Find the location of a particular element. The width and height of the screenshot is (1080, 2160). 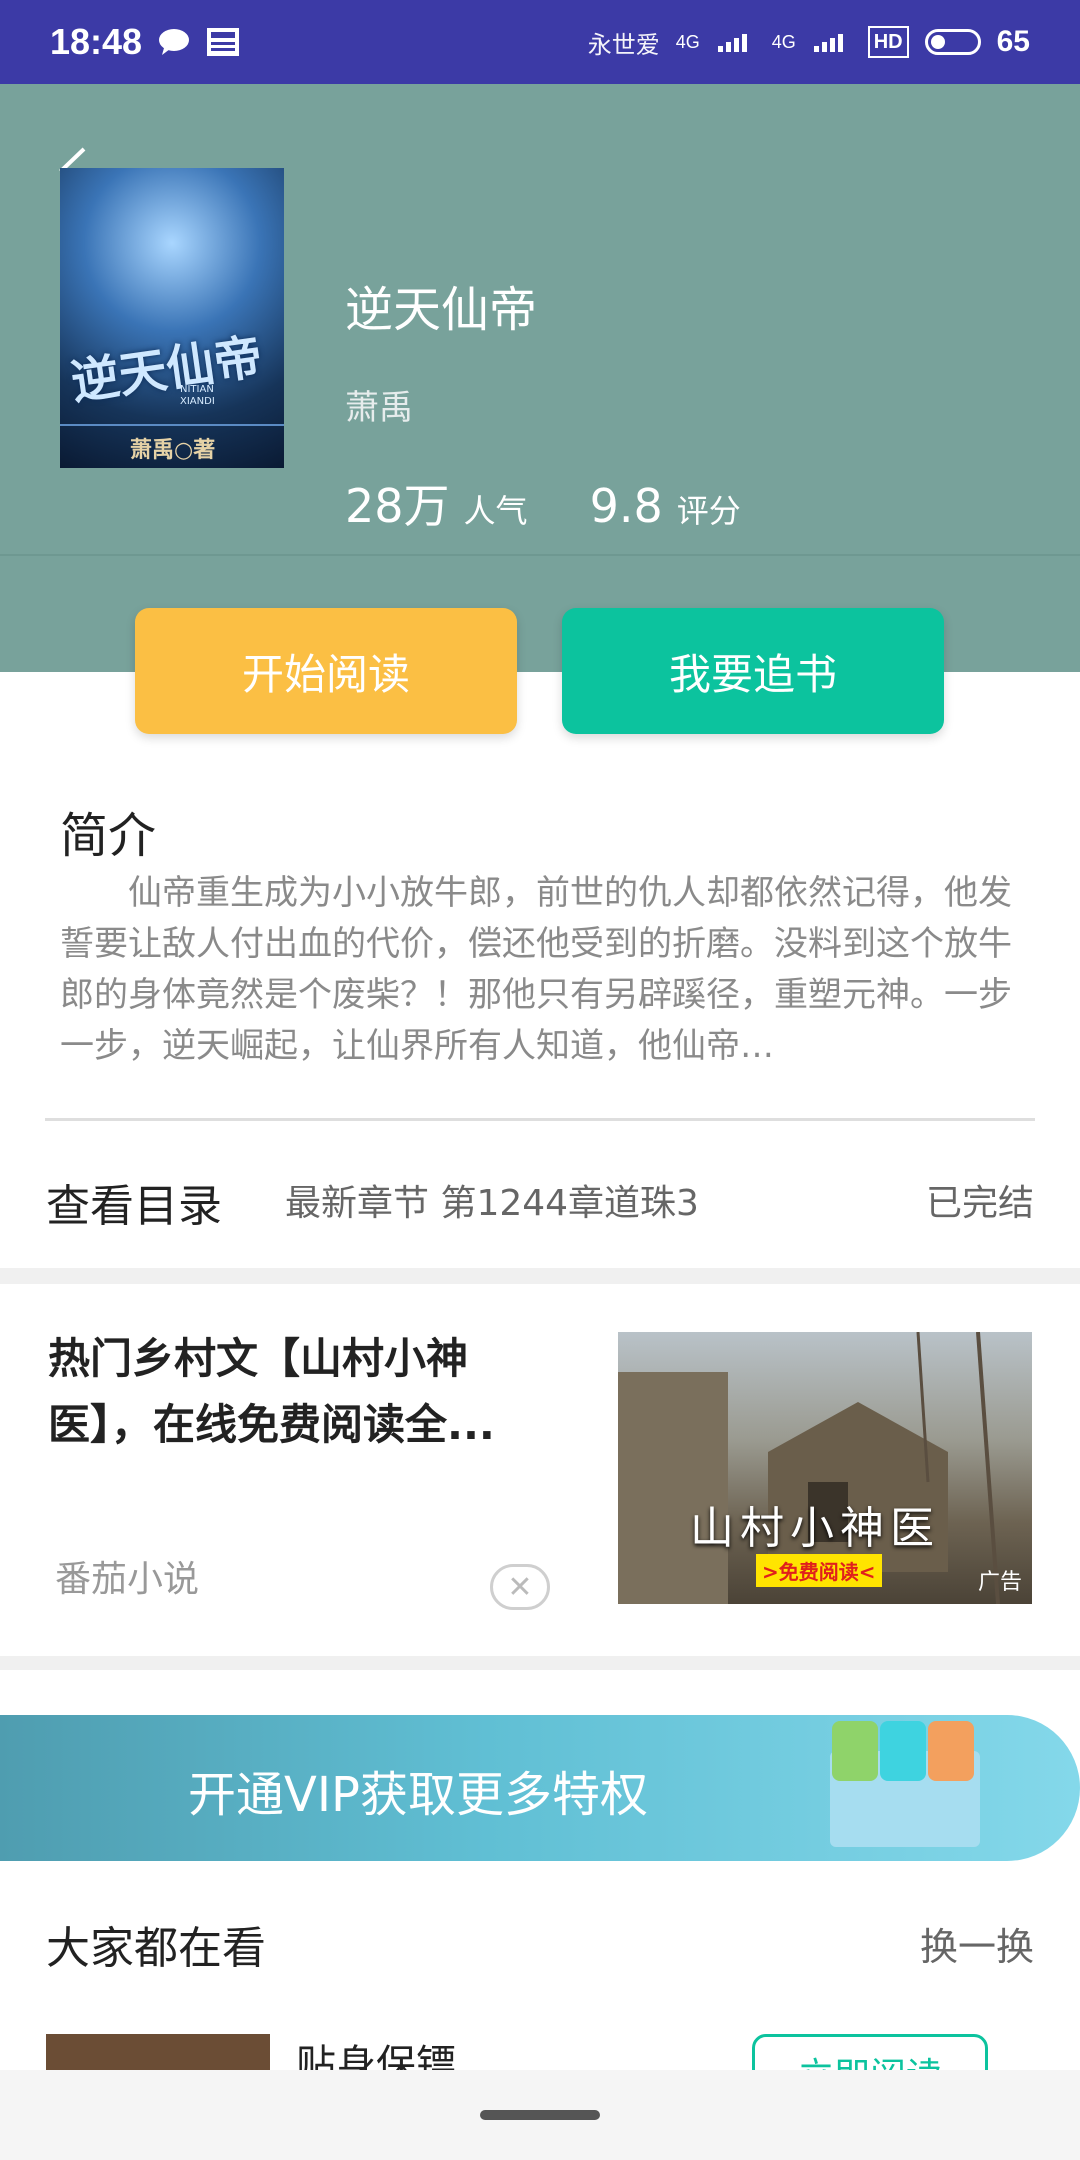

ad-source: 番茄小说 is located at coordinates (127, 1579).